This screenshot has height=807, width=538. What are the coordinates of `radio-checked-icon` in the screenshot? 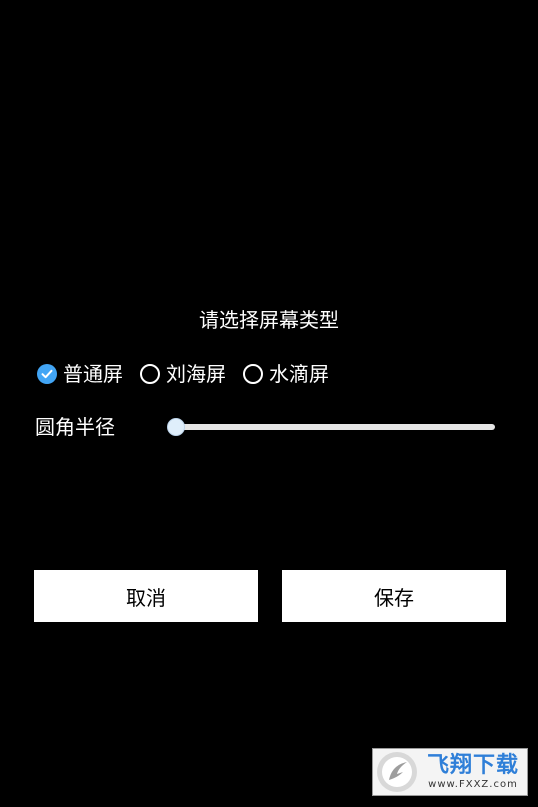 It's located at (47, 374).